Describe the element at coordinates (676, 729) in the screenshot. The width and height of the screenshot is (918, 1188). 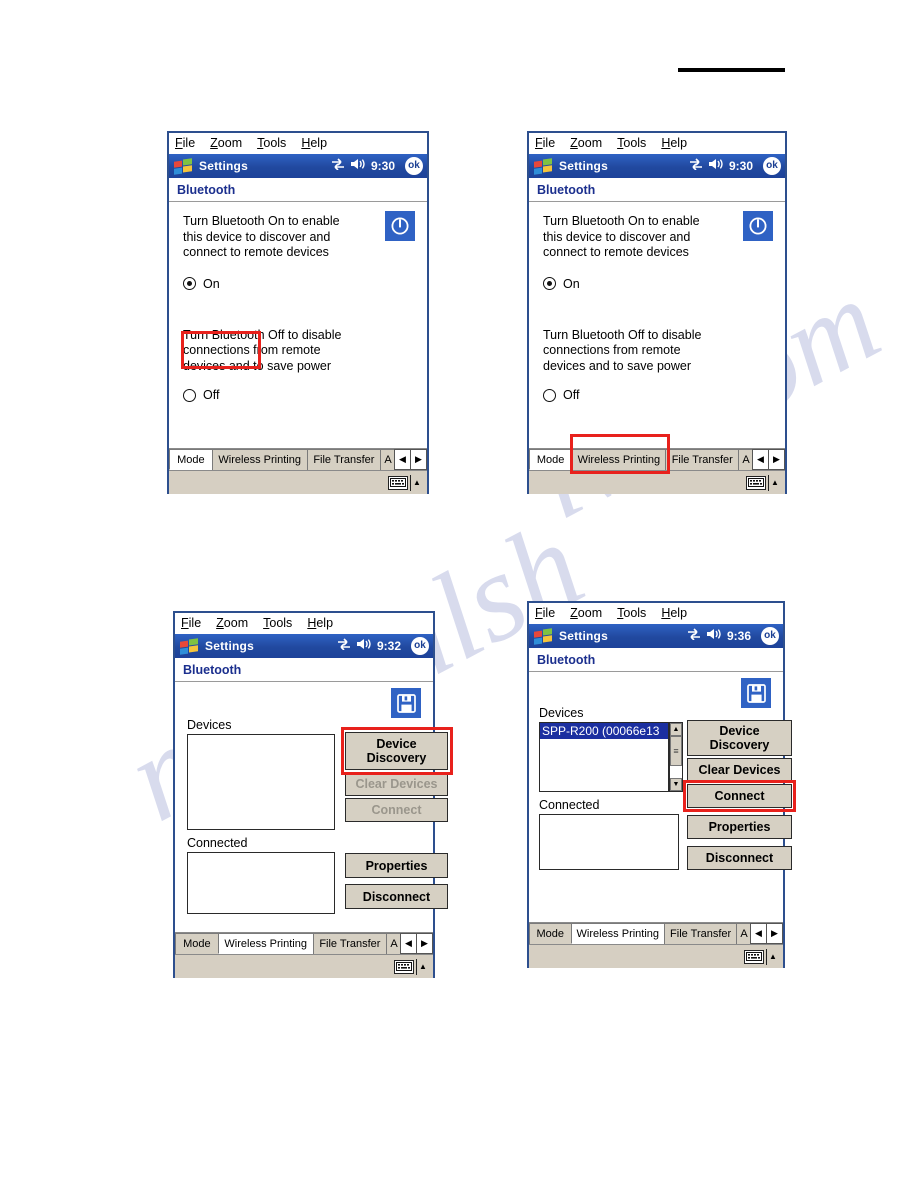
I see `scroll-up-icon: ▲` at that location.